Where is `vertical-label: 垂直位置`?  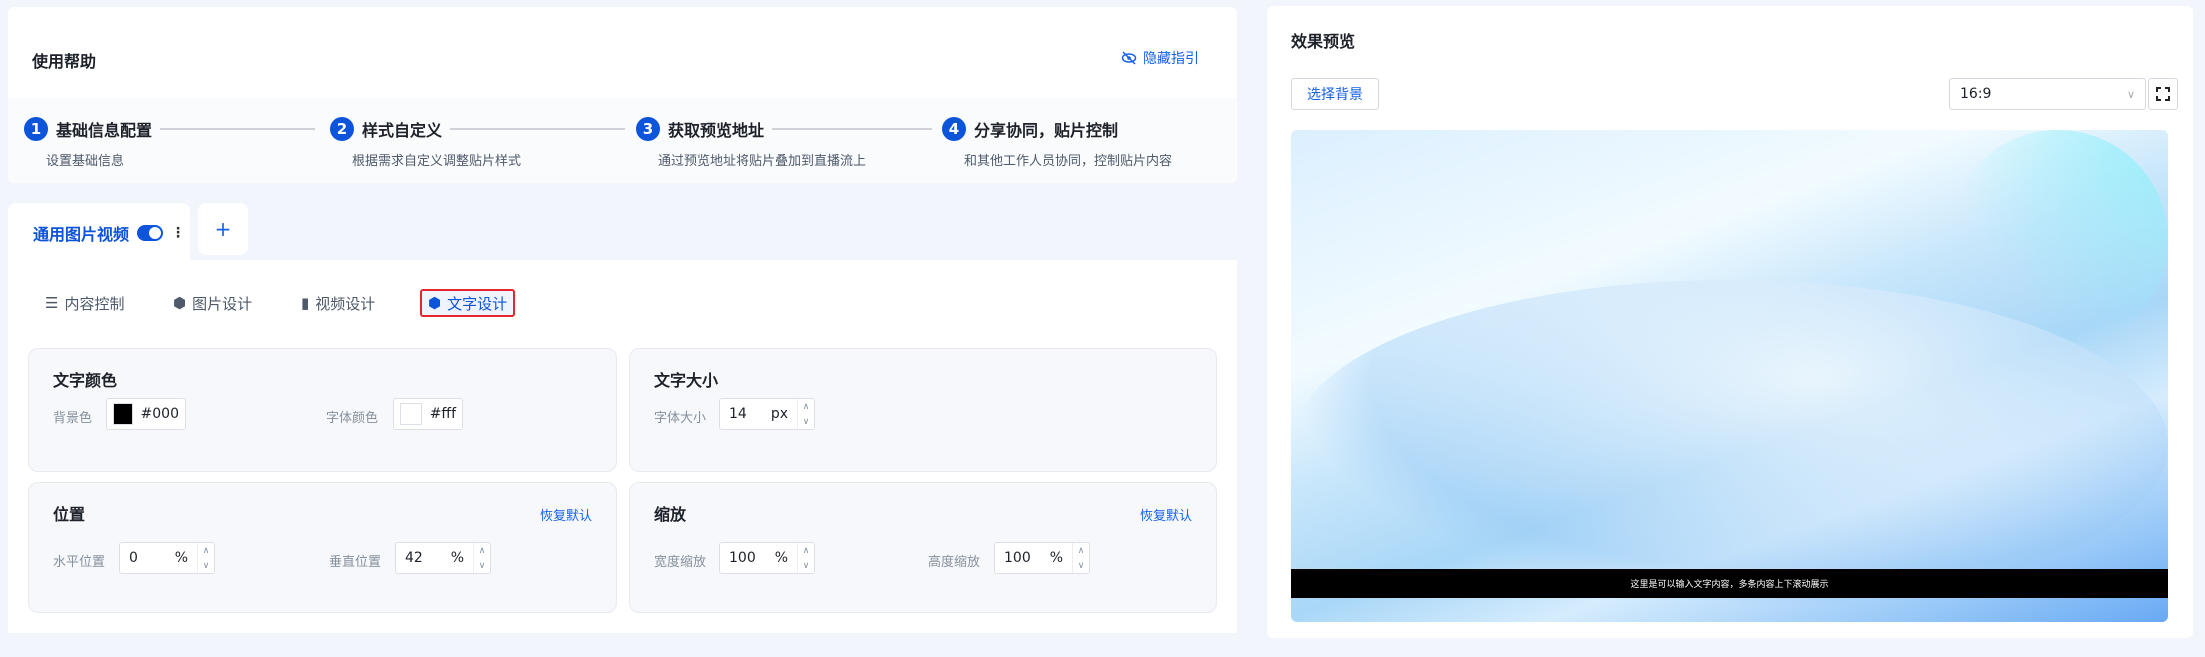 vertical-label: 垂直位置 is located at coordinates (355, 562).